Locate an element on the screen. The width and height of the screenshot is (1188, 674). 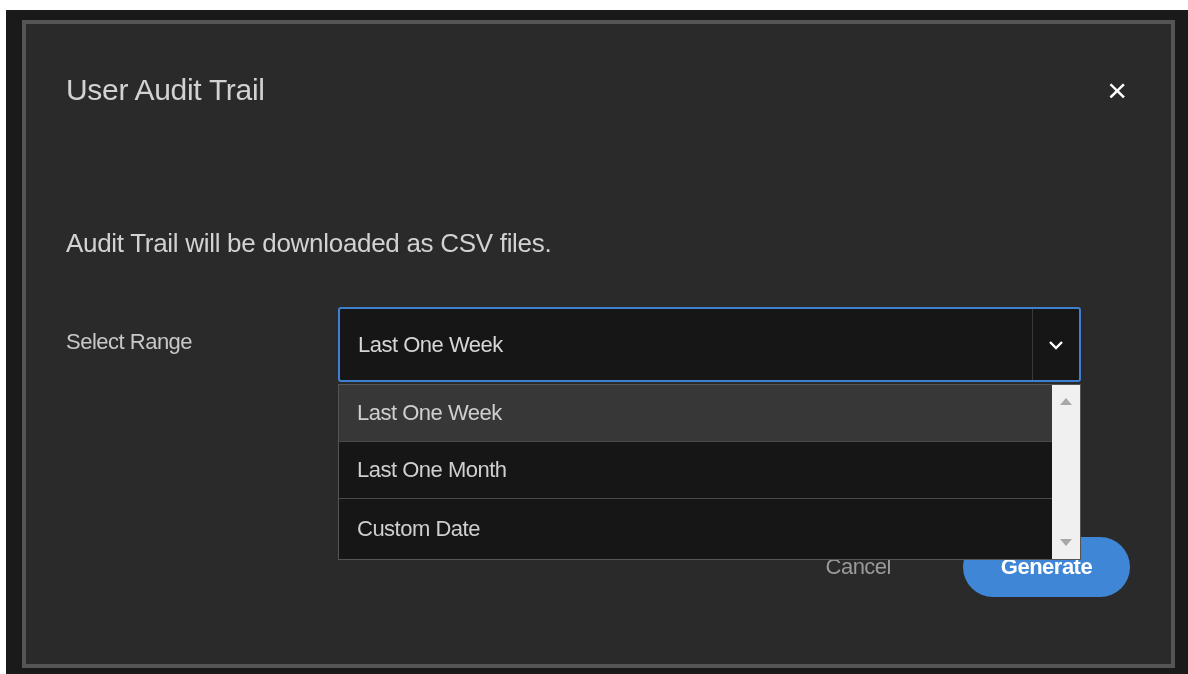
range-label: Select Range is located at coordinates (130, 341).